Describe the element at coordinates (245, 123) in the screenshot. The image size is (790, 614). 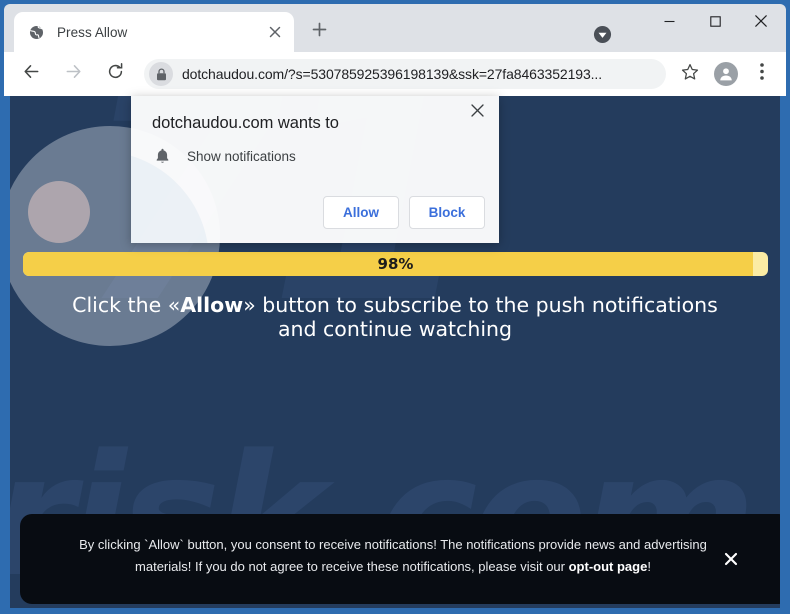
I see `dialog-title: dotchaudou.com wants to` at that location.